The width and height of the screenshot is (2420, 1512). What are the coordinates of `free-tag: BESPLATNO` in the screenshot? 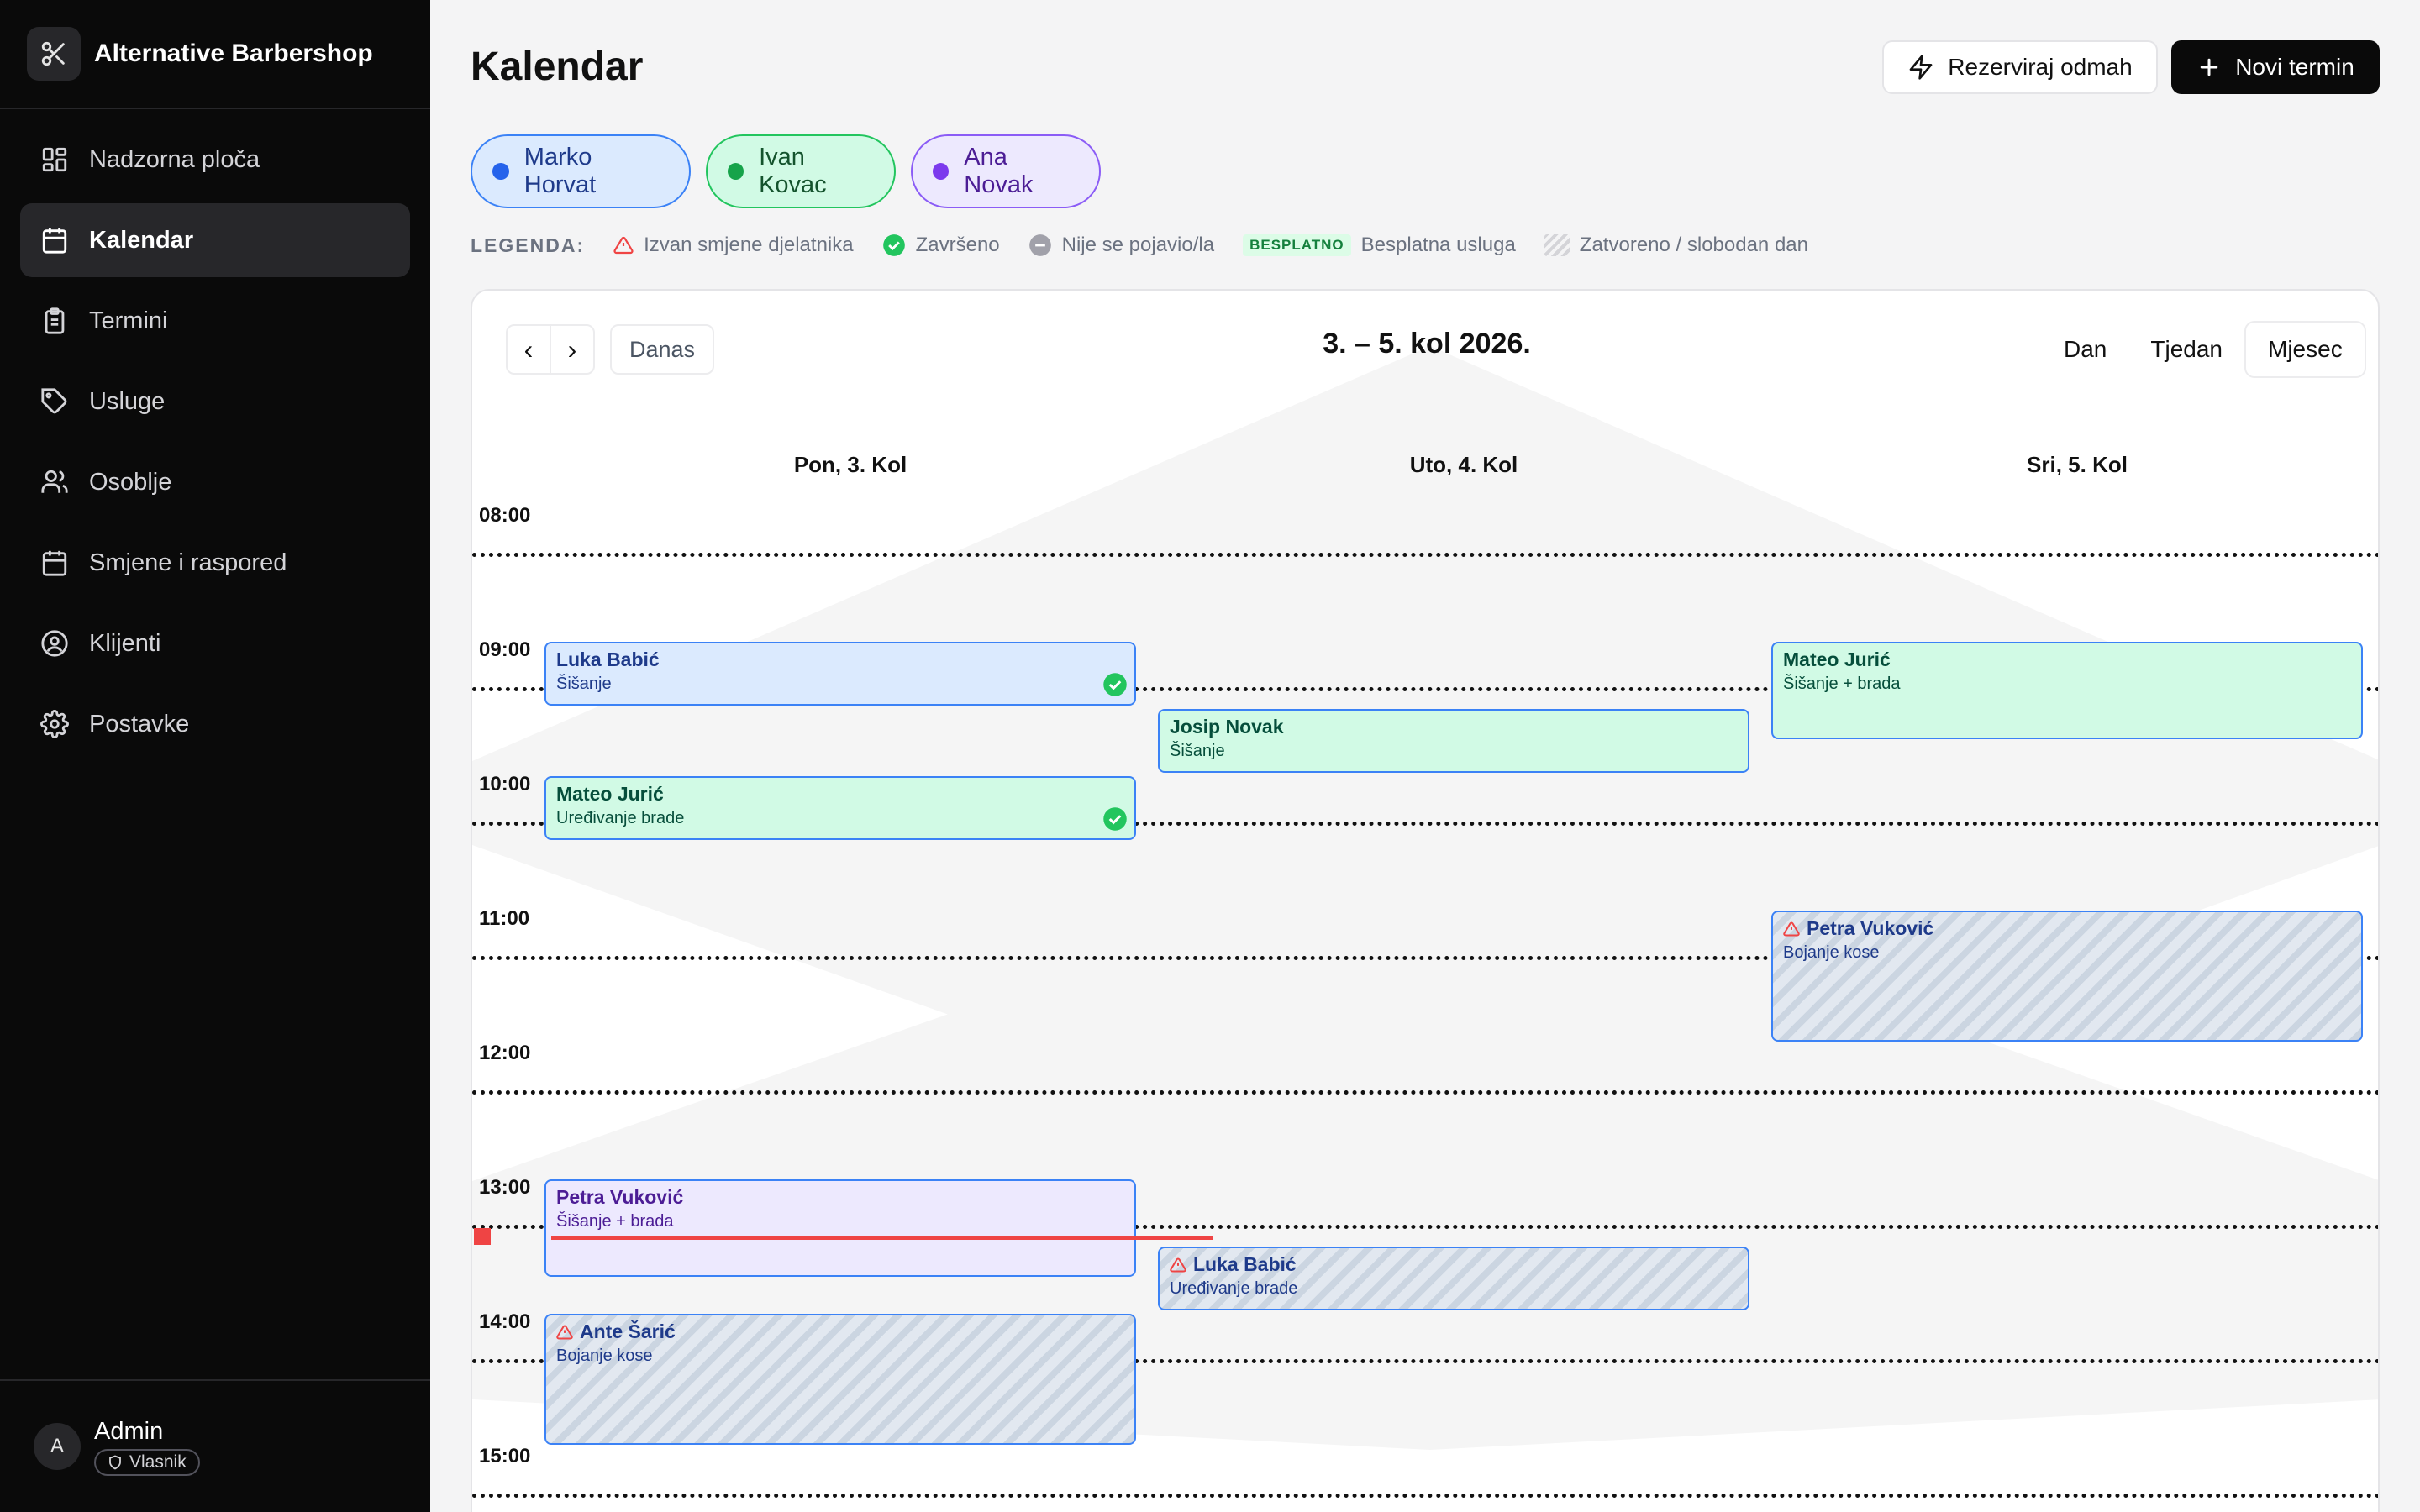 It's located at (1297, 245).